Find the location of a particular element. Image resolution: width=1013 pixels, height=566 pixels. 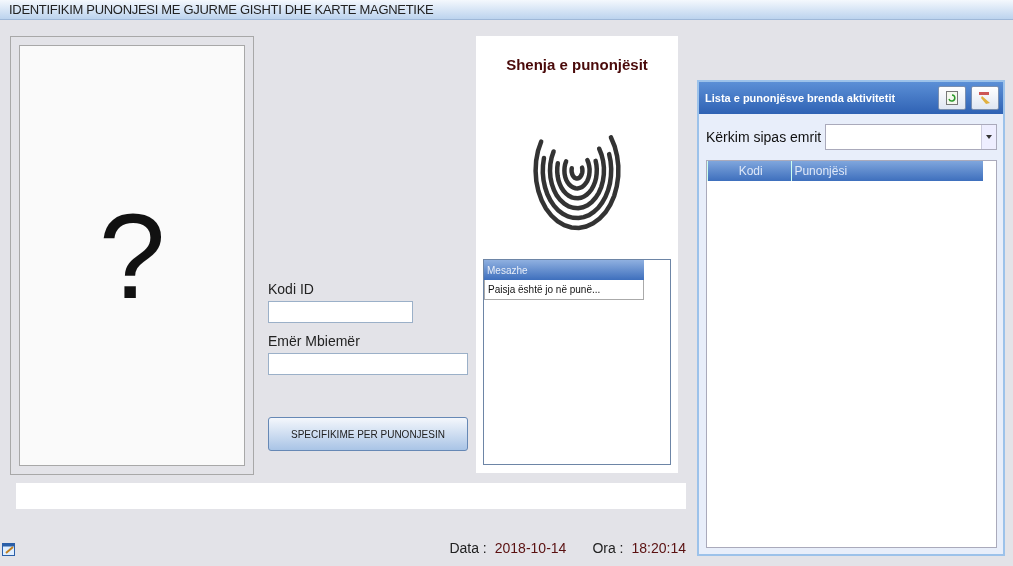

time-label: Ora : is located at coordinates (608, 548).